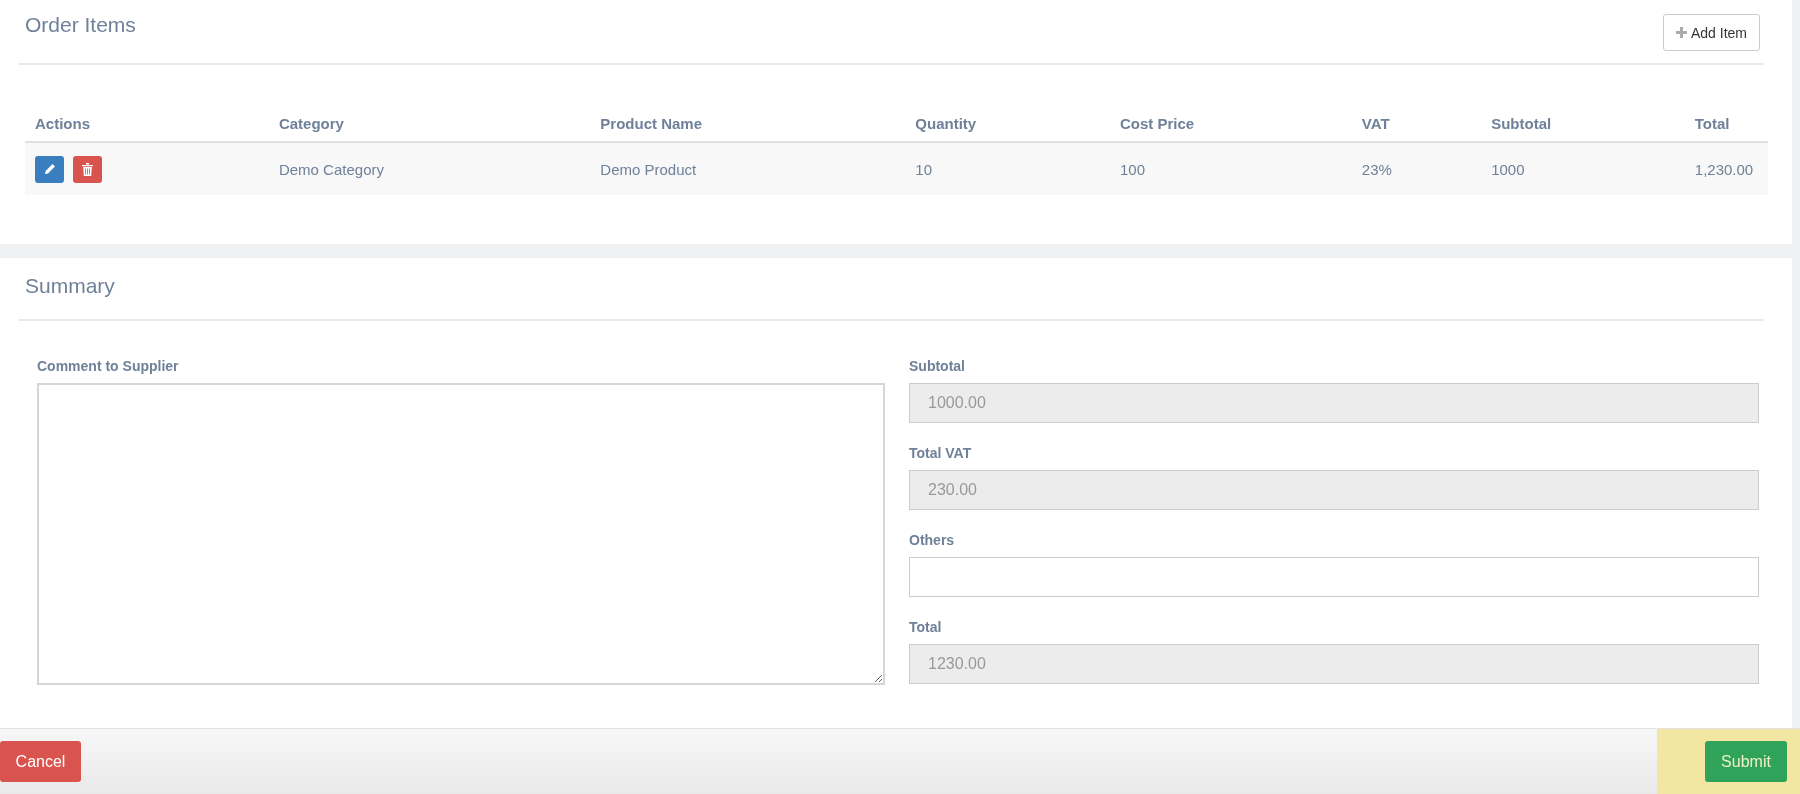 The width and height of the screenshot is (1800, 794). I want to click on pencil-icon, so click(49, 169).